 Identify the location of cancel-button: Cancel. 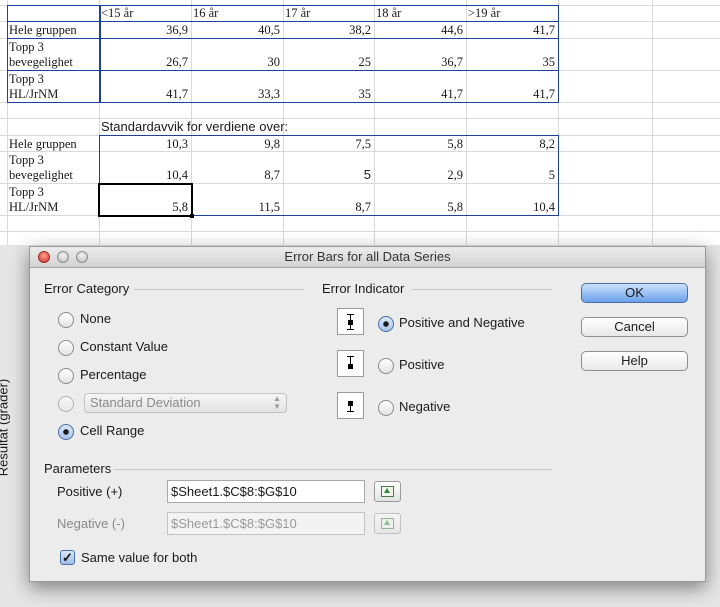
(634, 327).